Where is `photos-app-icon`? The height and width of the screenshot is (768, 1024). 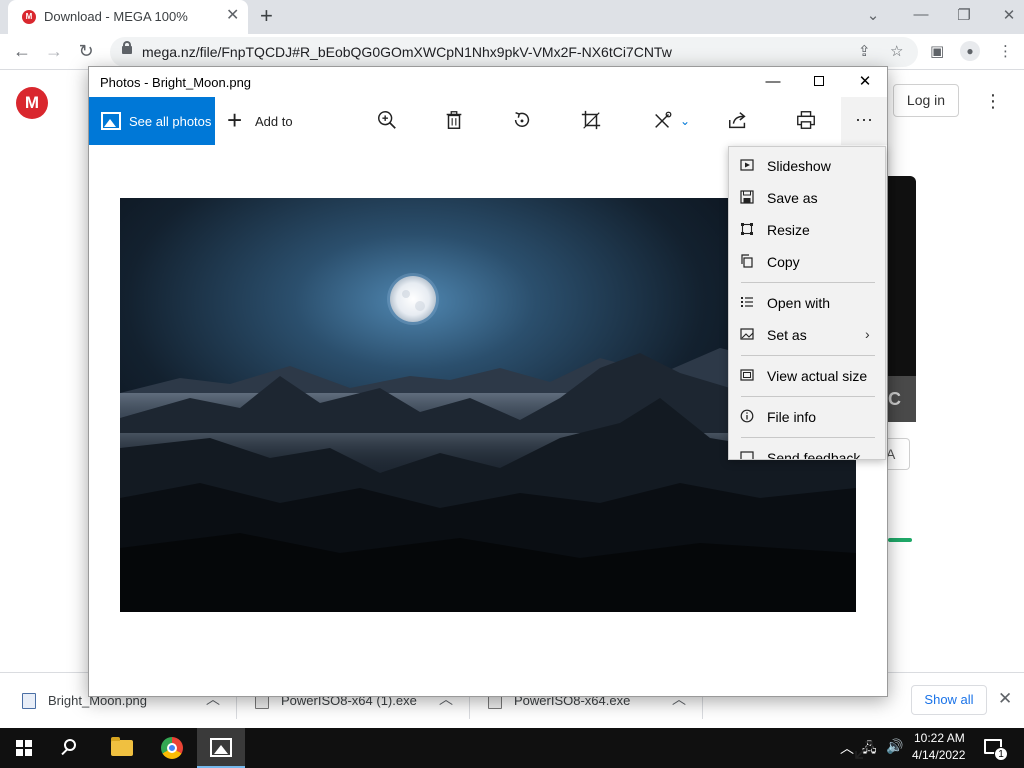
photos-app-icon is located at coordinates (221, 747).